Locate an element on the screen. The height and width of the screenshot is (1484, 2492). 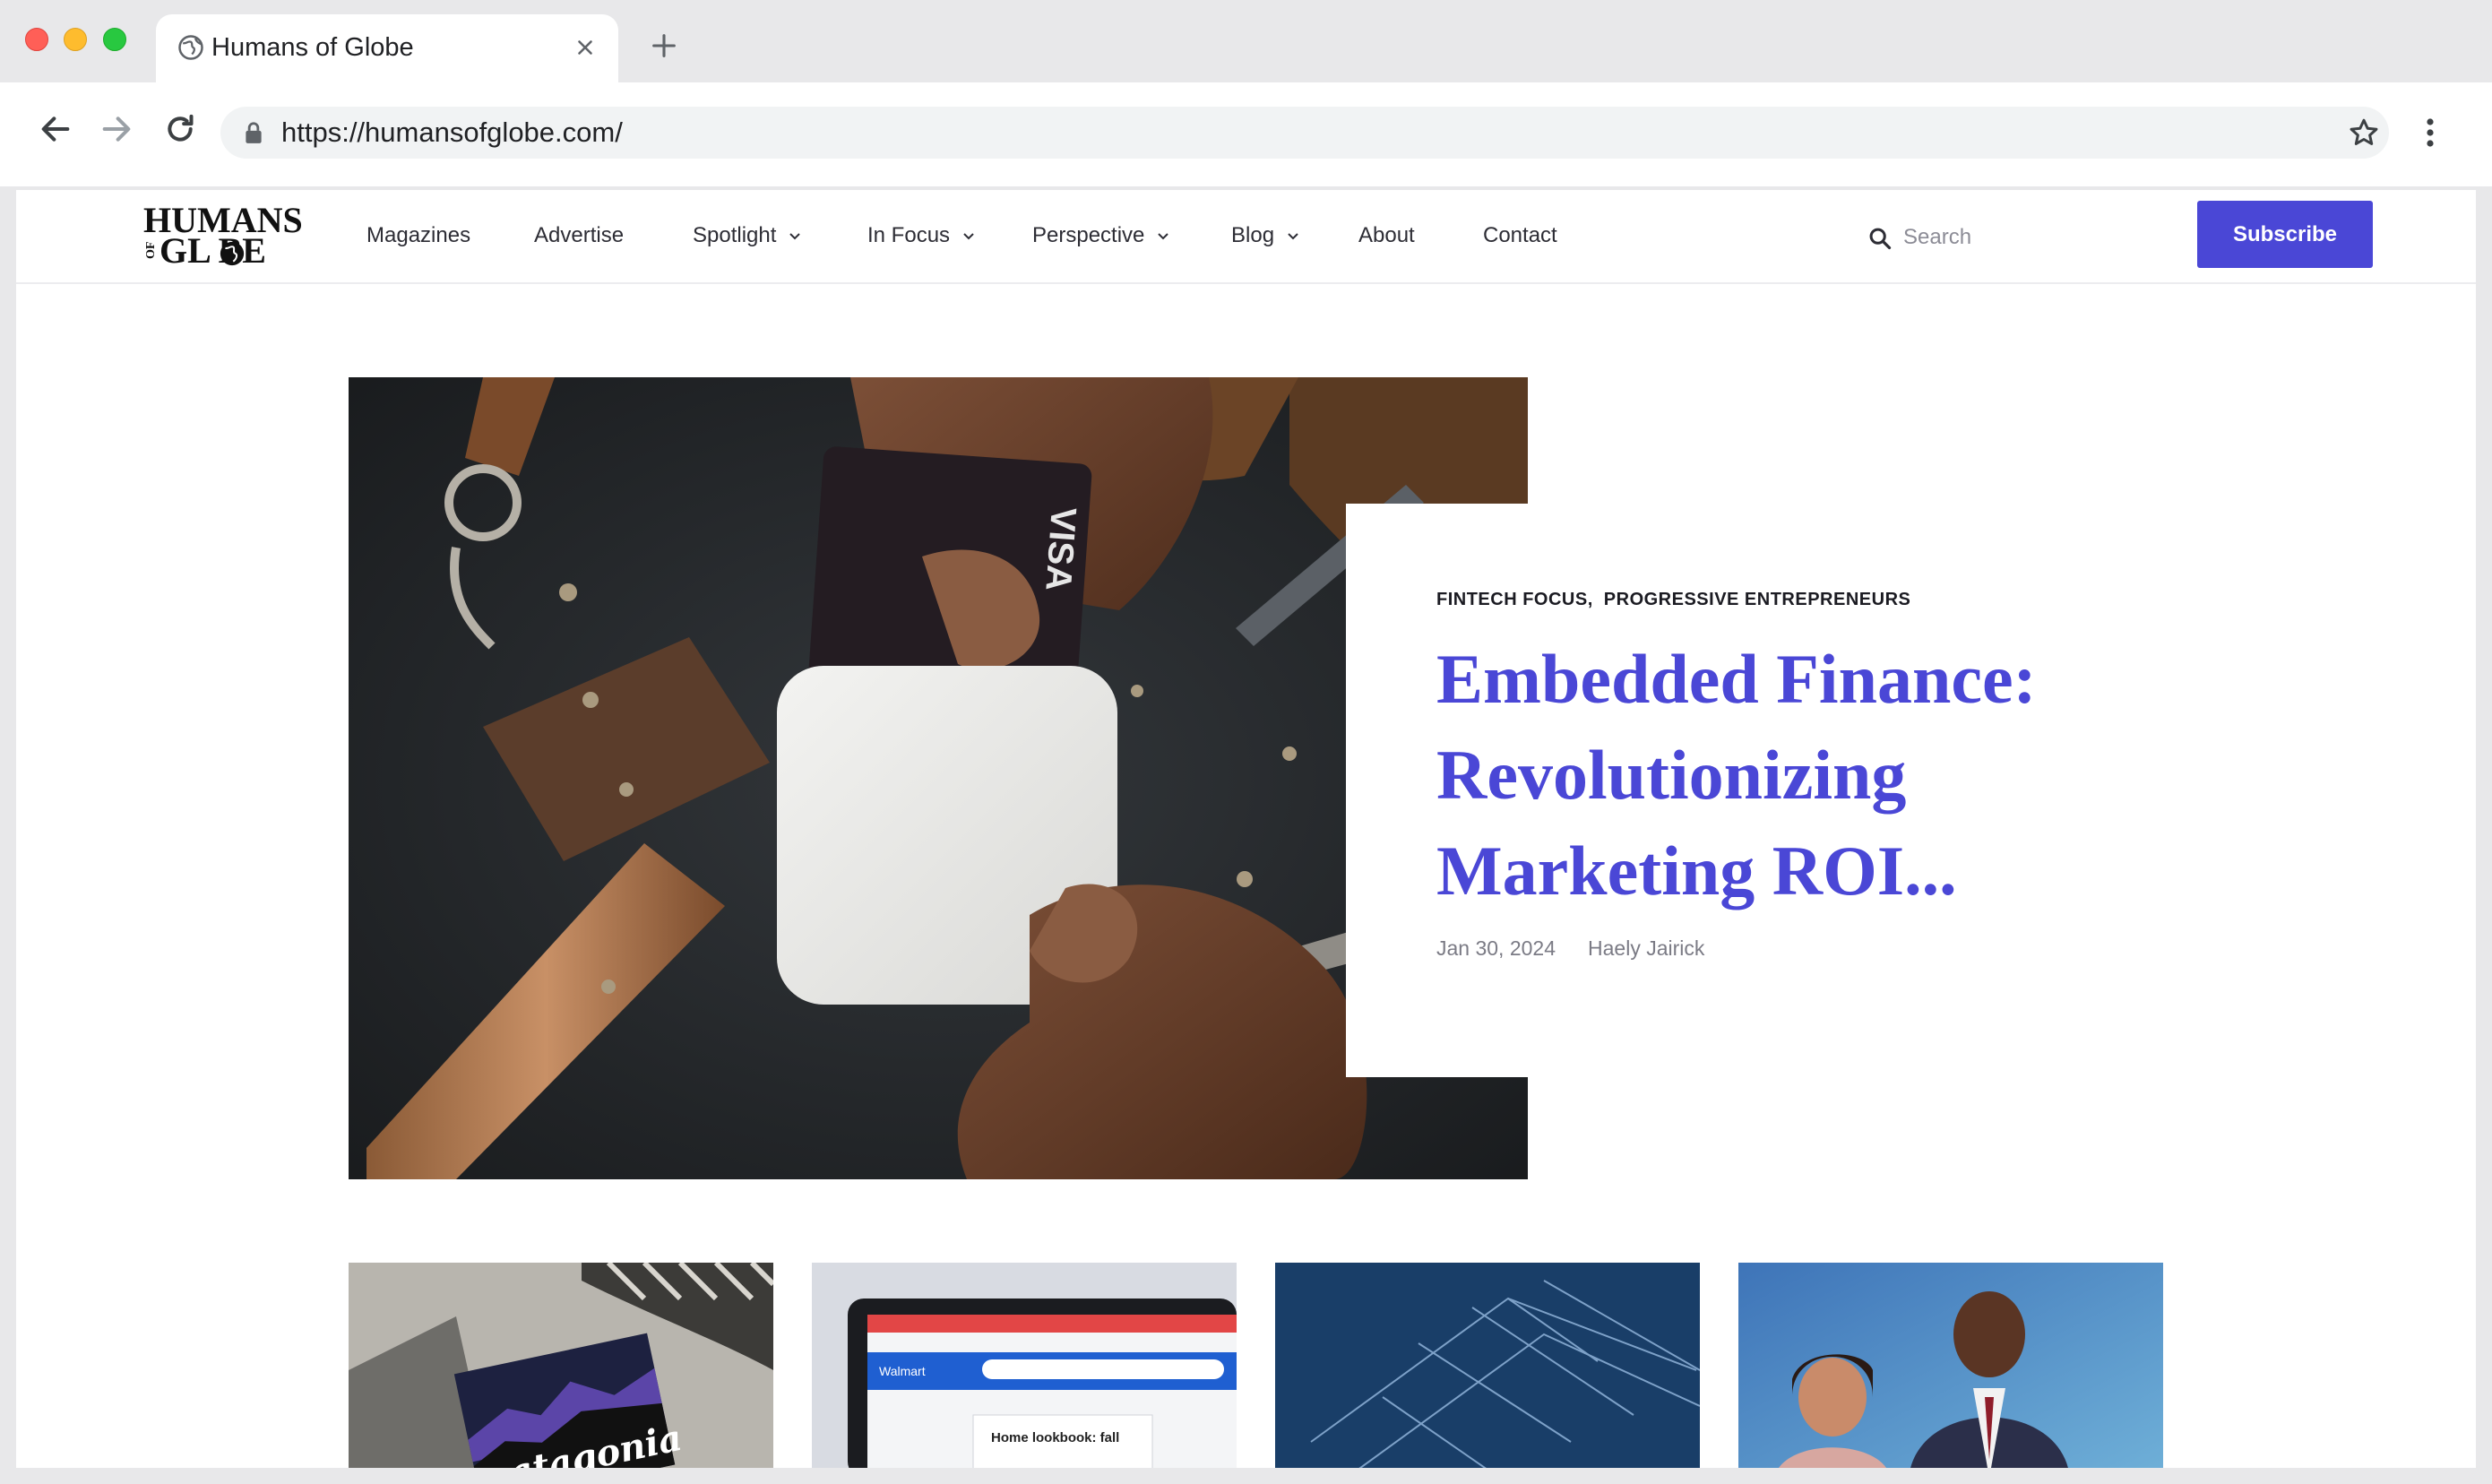
back-arrow-icon is located at coordinates (55, 129).